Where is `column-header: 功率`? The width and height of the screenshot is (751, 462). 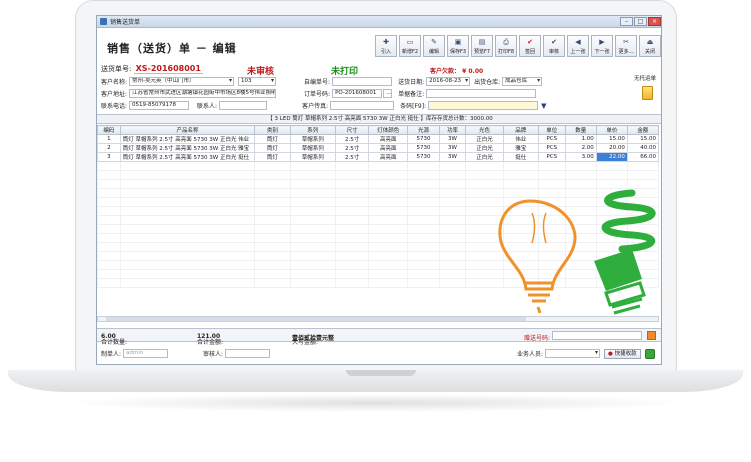
column-header: 功率 is located at coordinates (452, 130).